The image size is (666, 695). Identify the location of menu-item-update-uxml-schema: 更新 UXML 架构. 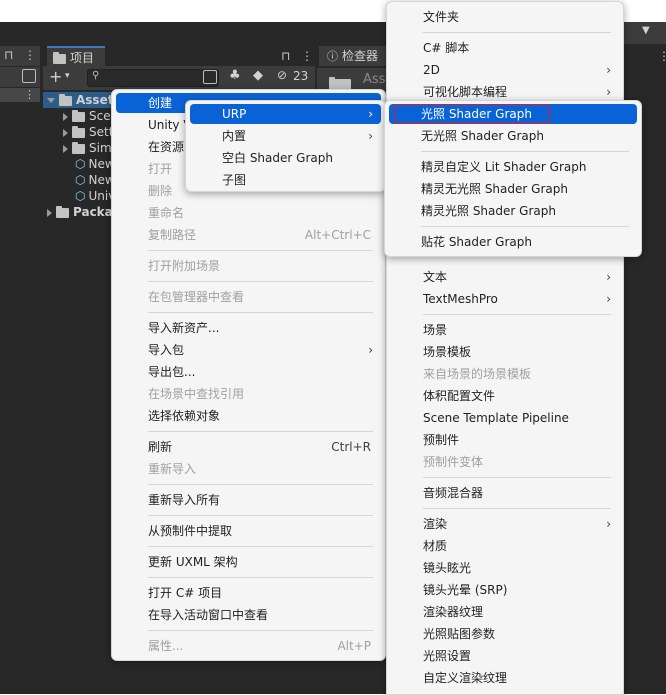
(248, 562).